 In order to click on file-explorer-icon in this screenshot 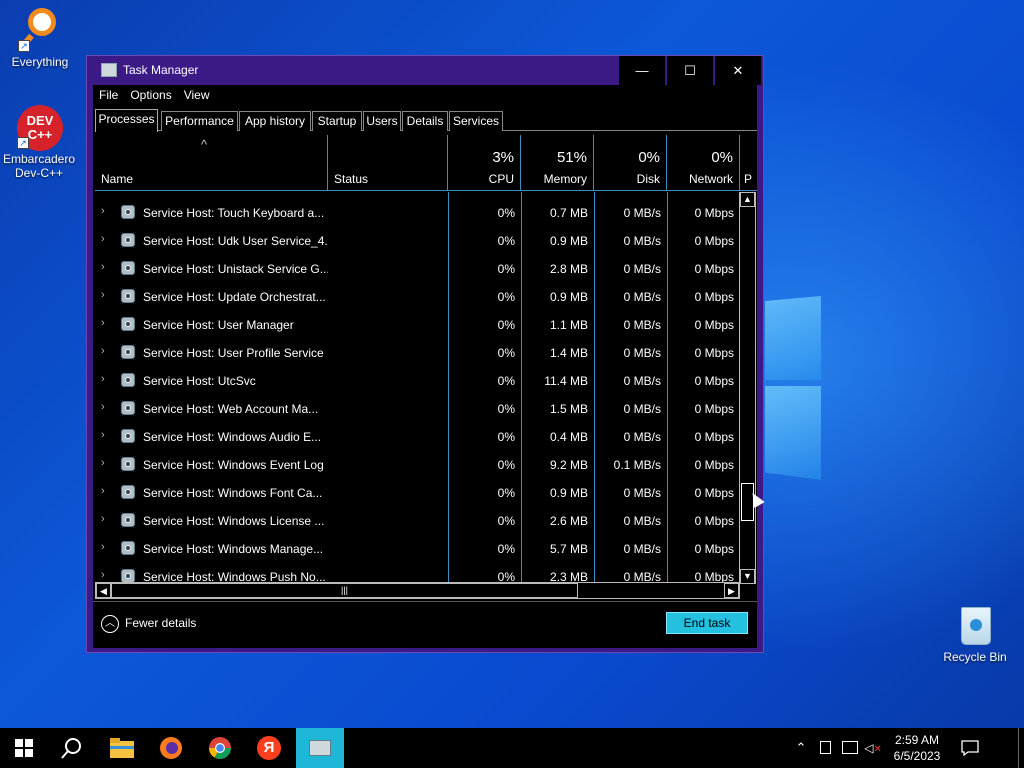, I will do `click(122, 748)`.